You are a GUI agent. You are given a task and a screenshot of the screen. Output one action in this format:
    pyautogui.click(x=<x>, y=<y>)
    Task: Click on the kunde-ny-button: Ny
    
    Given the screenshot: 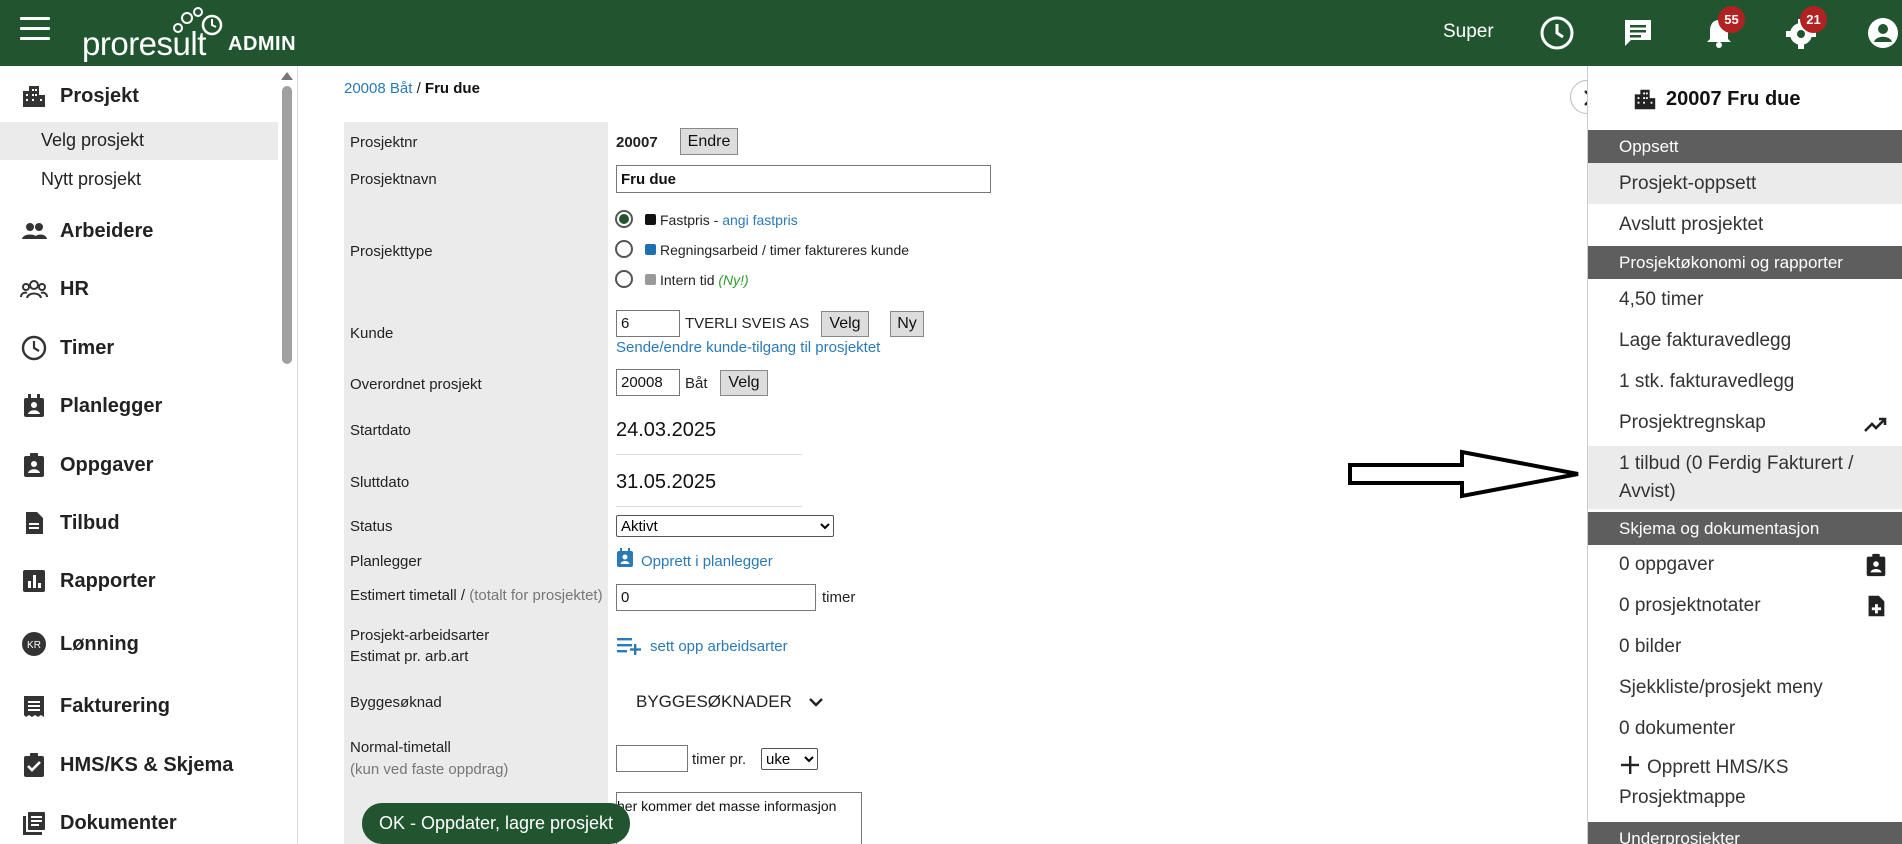 What is the action you would take?
    pyautogui.click(x=907, y=324)
    